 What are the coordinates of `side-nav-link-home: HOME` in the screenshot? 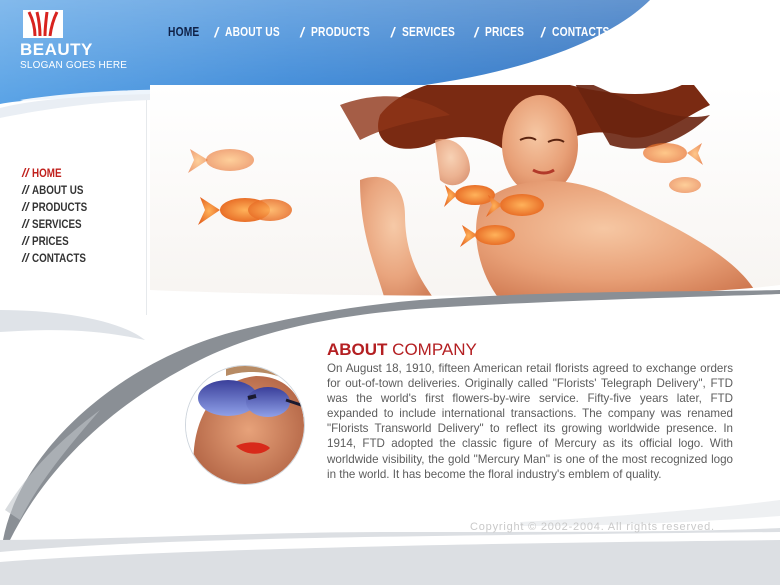 It's located at (47, 173).